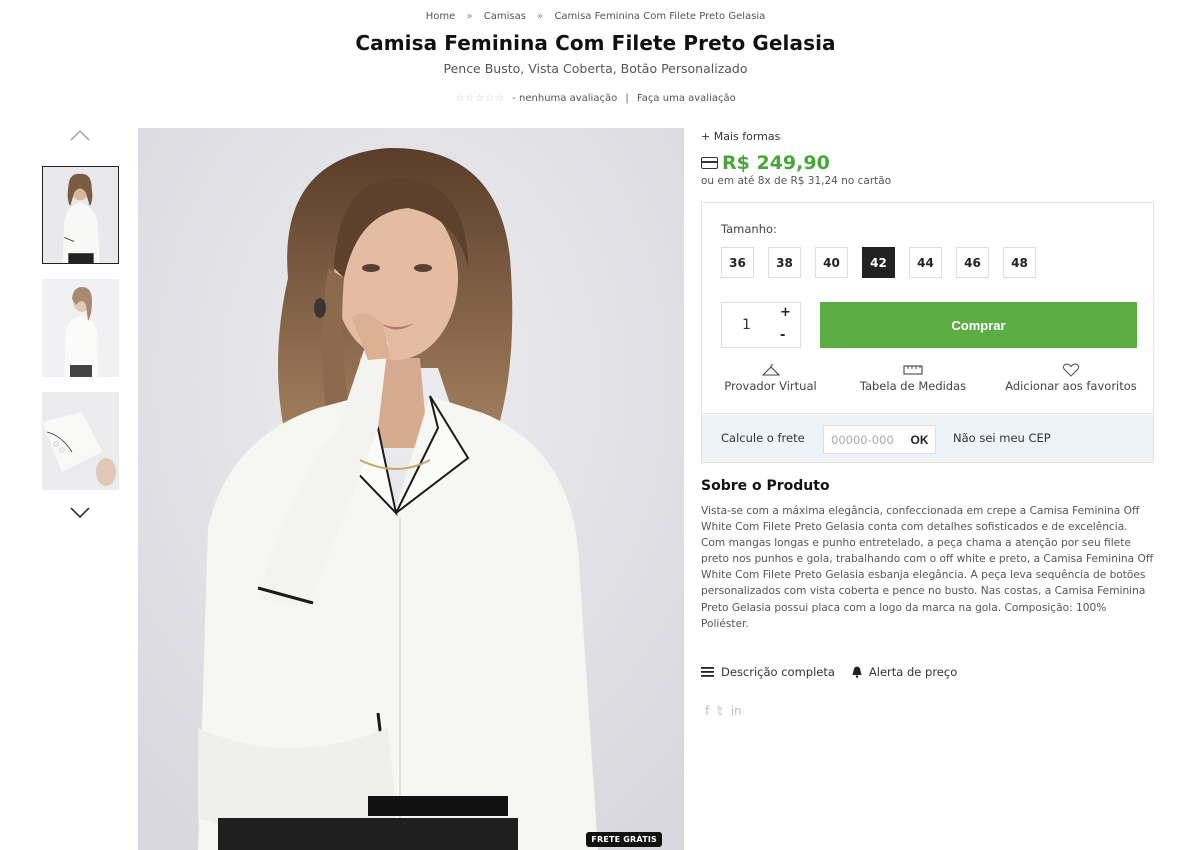  I want to click on buy-button: Comprar, so click(978, 325).